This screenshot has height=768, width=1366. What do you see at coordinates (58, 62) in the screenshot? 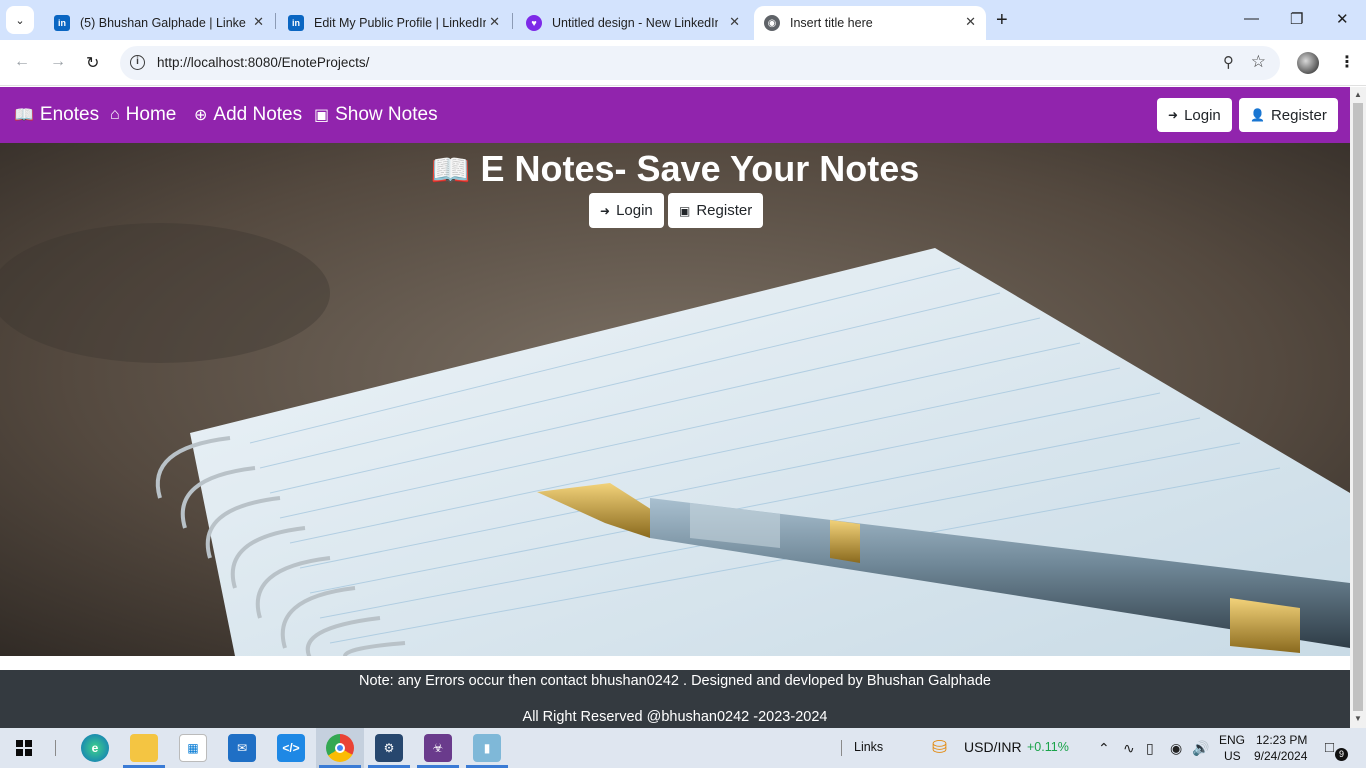
I see `forward-arrow-icon: →` at bounding box center [58, 62].